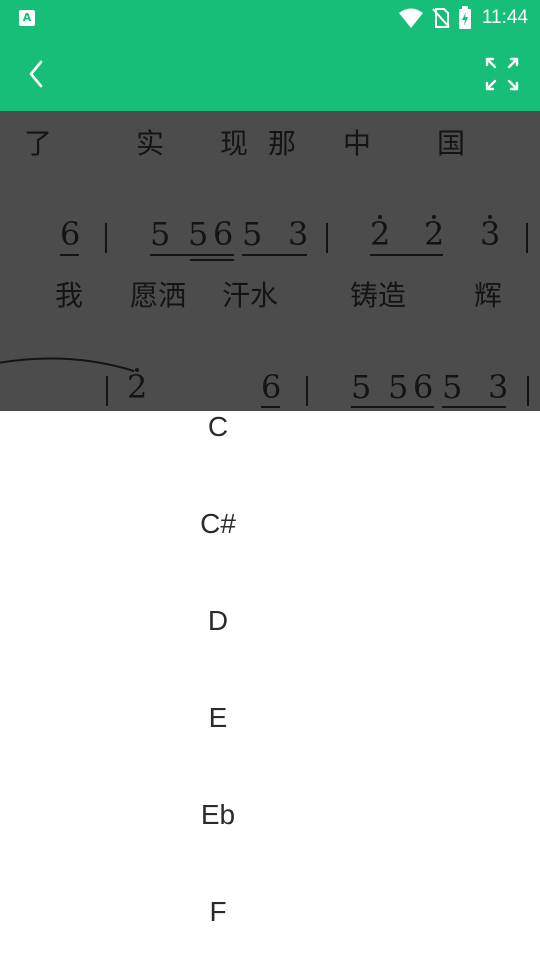 Image resolution: width=540 pixels, height=960 pixels. I want to click on back-button, so click(36, 74).